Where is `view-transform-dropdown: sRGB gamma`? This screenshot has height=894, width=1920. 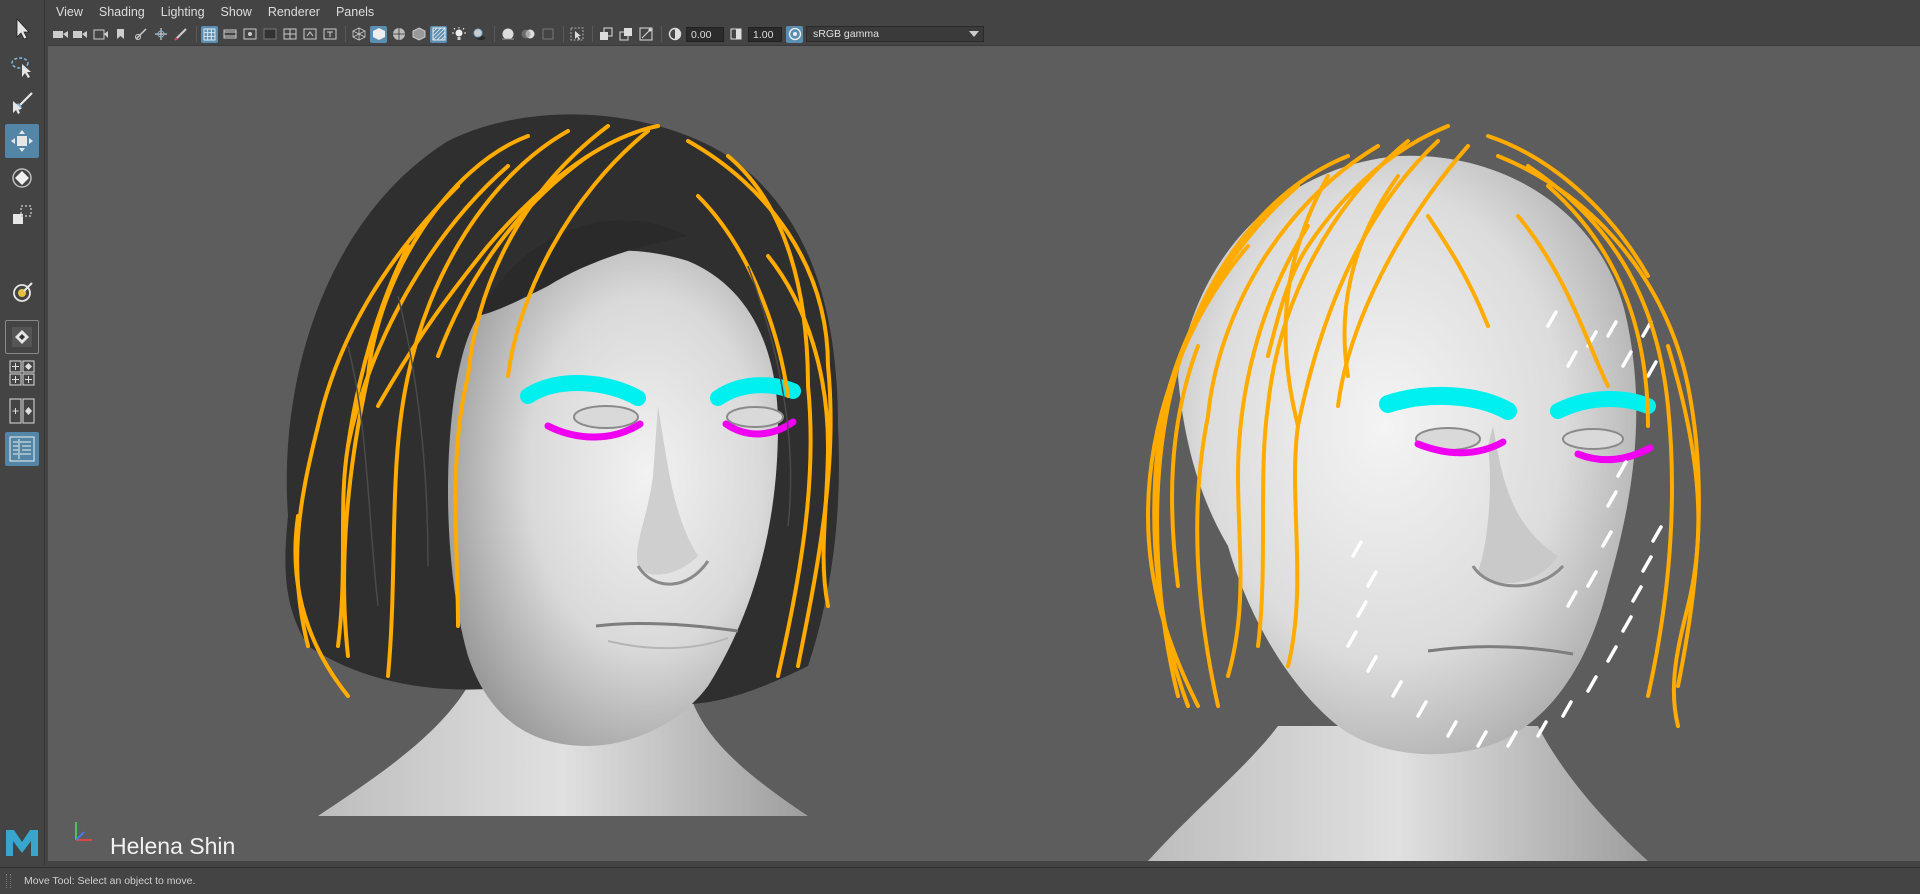
view-transform-dropdown: sRGB gamma is located at coordinates (895, 34).